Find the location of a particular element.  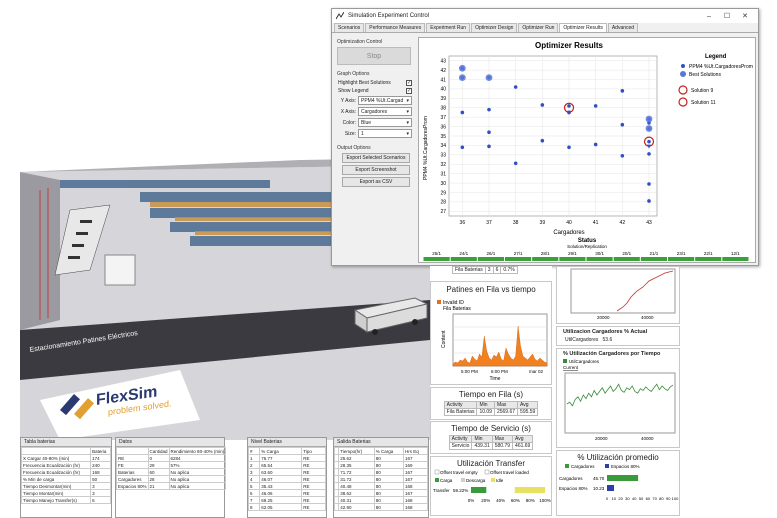

table-row: 2 65.54 RE is located at coordinates (286, 465).